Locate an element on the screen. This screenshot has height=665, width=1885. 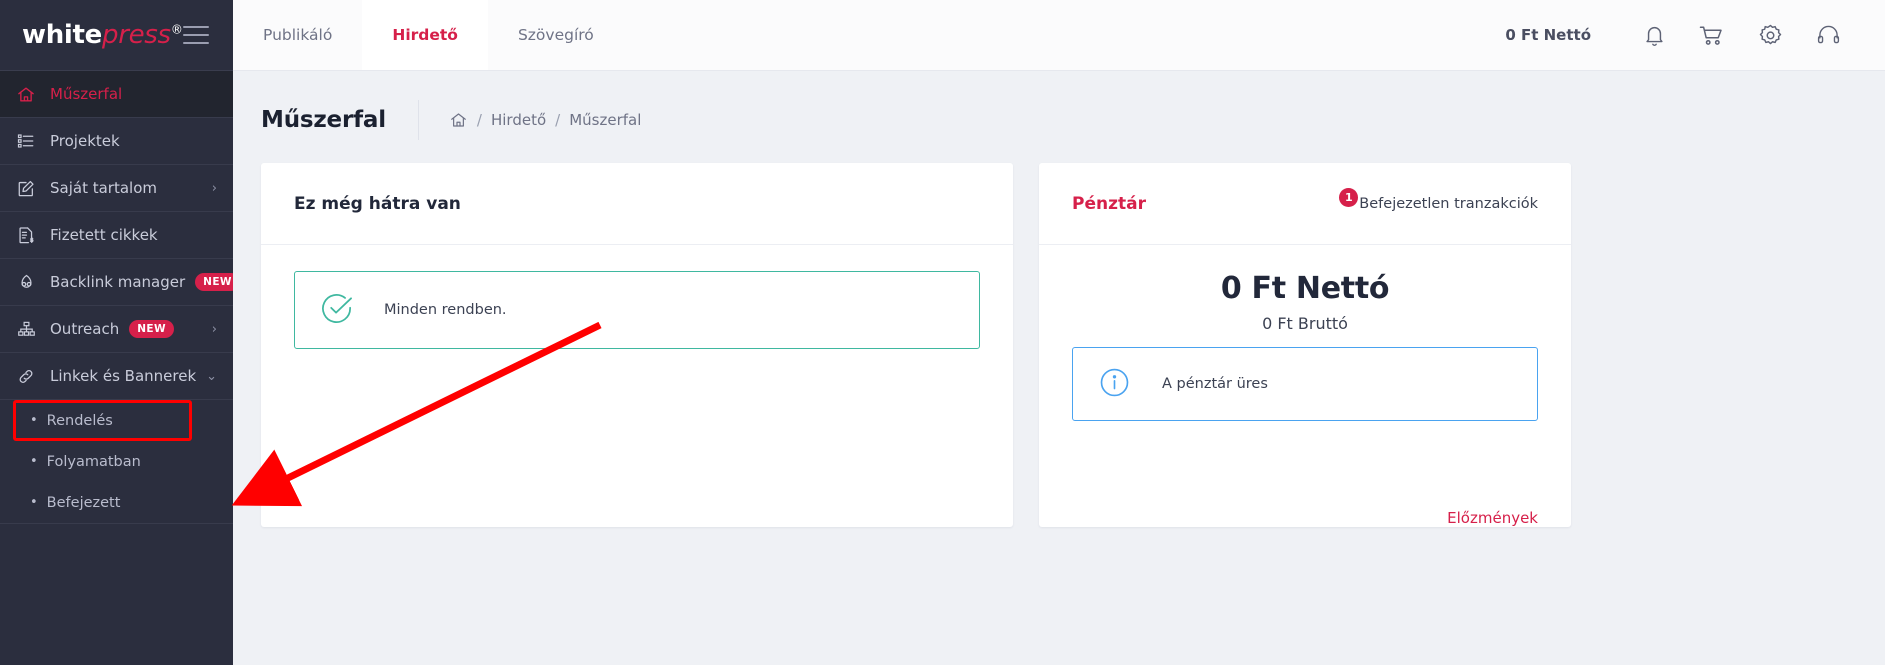
header-balance: 0 Ft Nettó is located at coordinates (1548, 35).